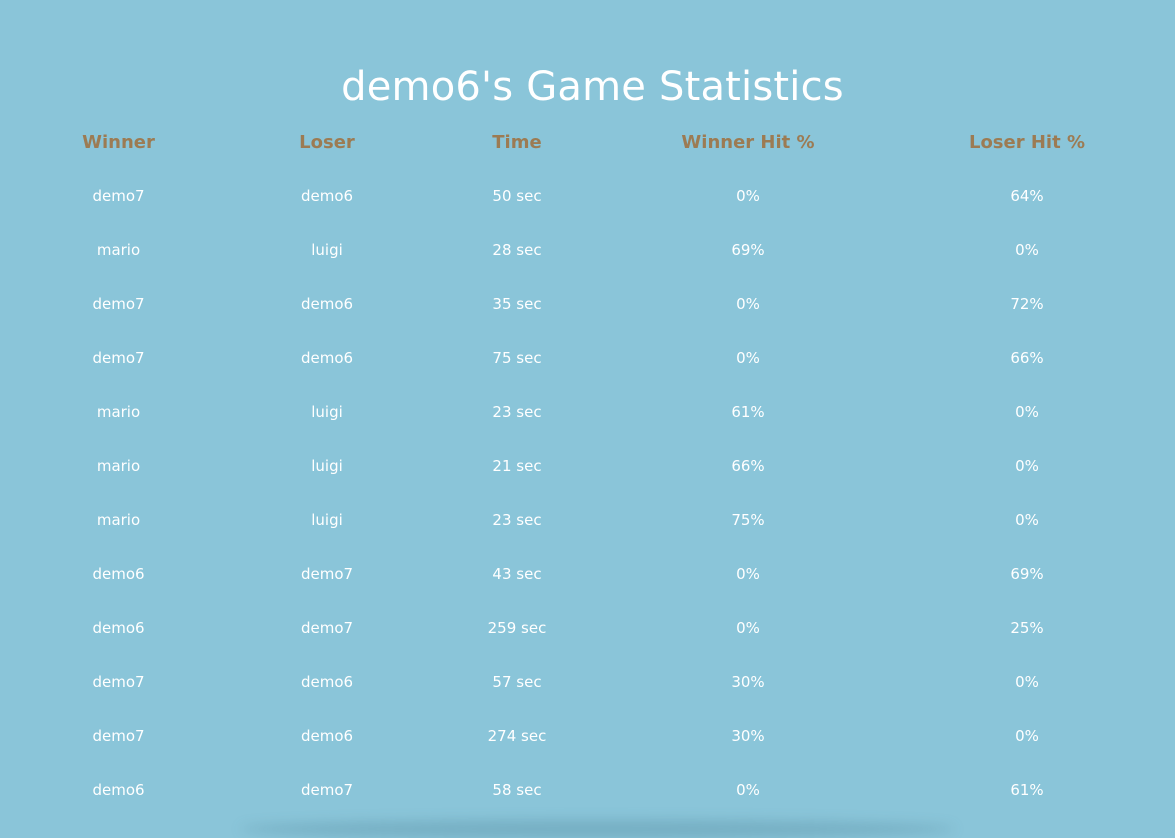  Describe the element at coordinates (517, 196) in the screenshot. I see `time-cell: 50 sec` at that location.